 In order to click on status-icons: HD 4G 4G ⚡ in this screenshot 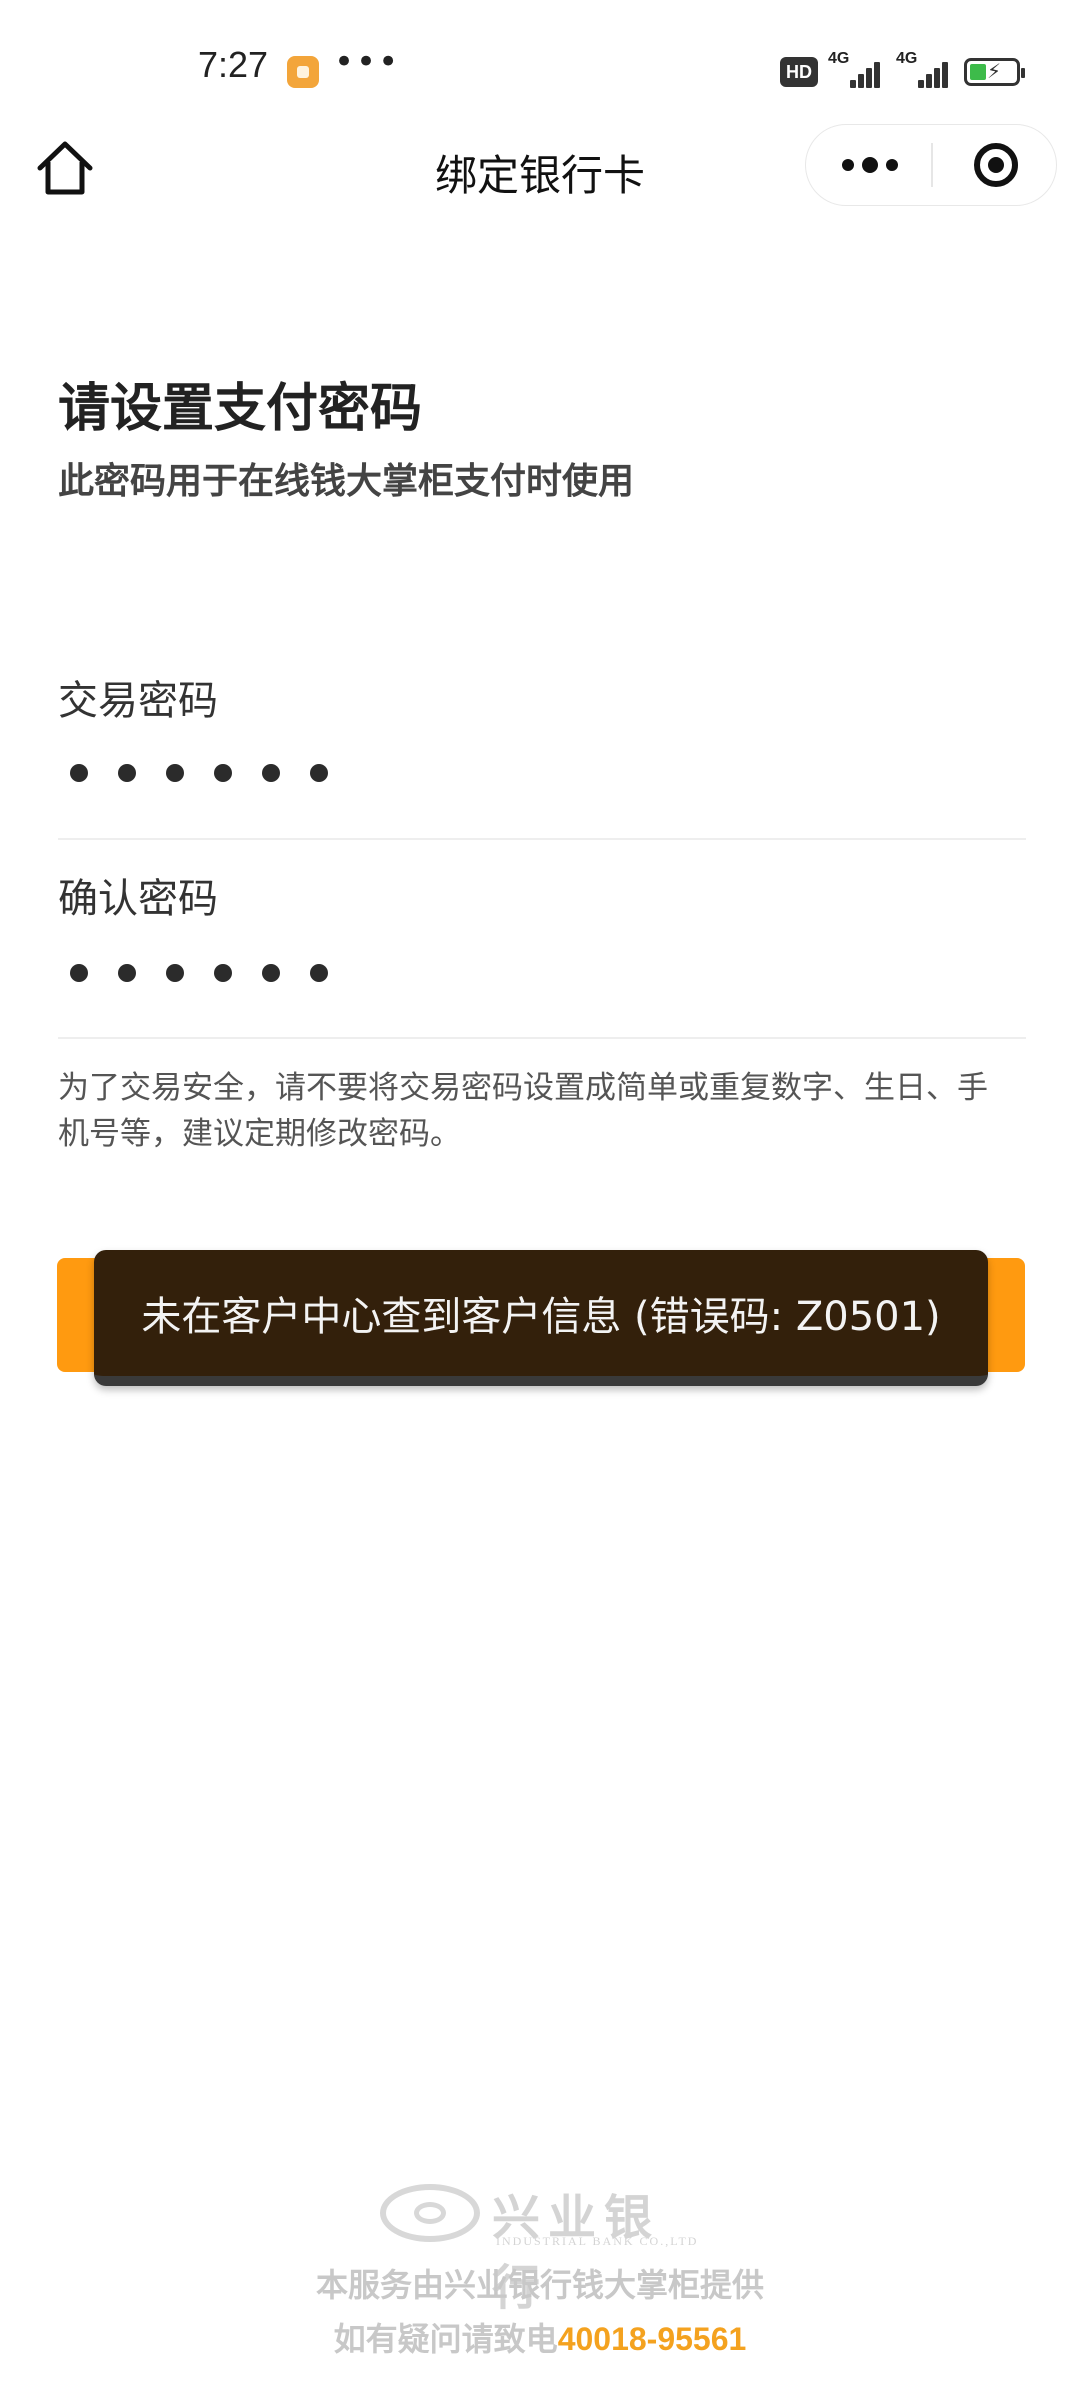, I will do `click(902, 71)`.